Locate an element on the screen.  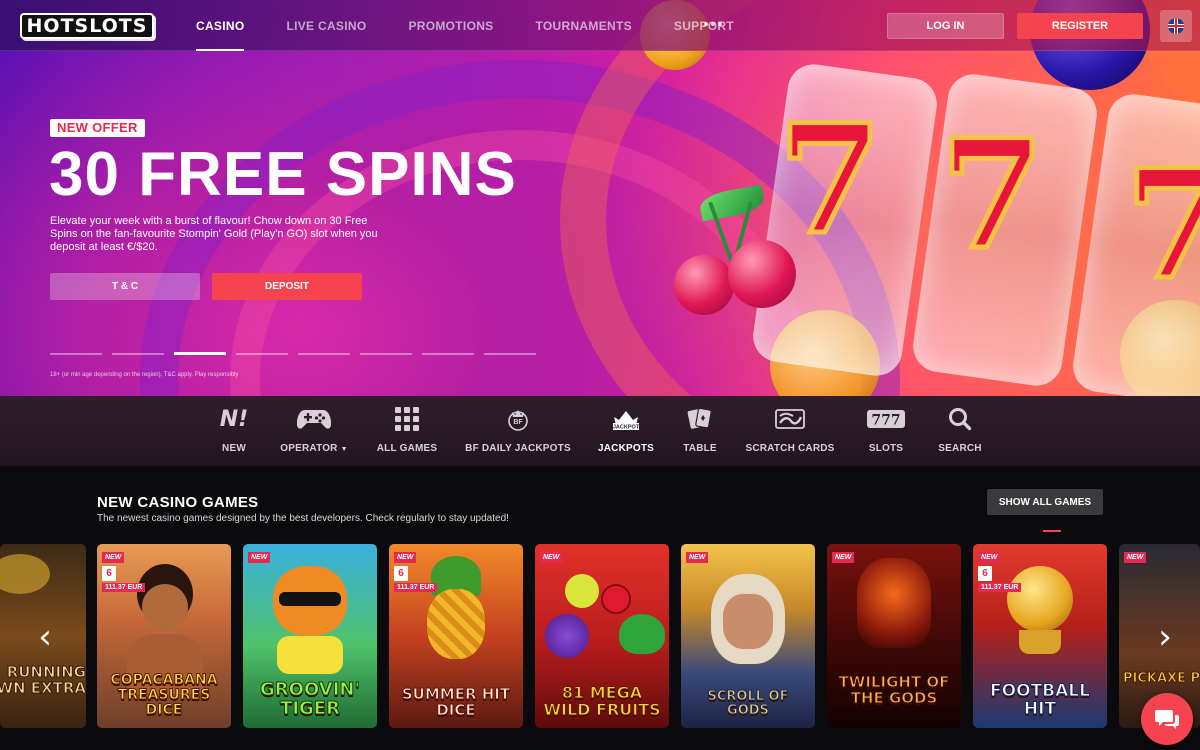
register-button: REGISTER is located at coordinates (1080, 26).